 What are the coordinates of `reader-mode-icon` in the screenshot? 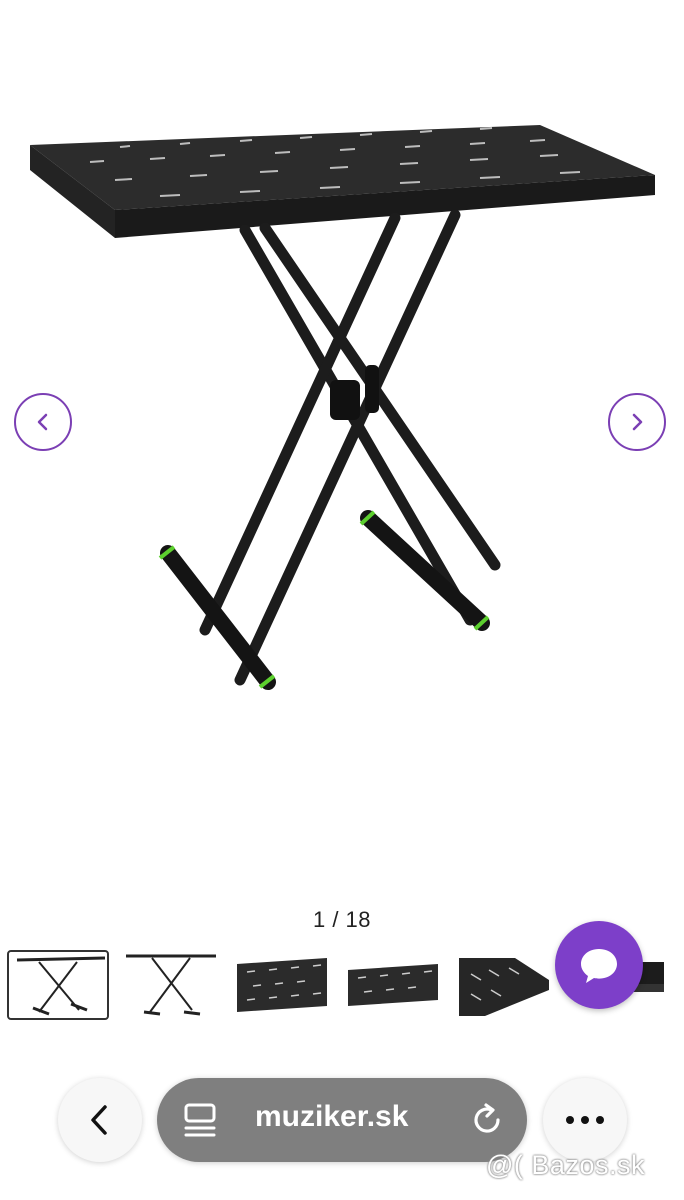 It's located at (200, 1120).